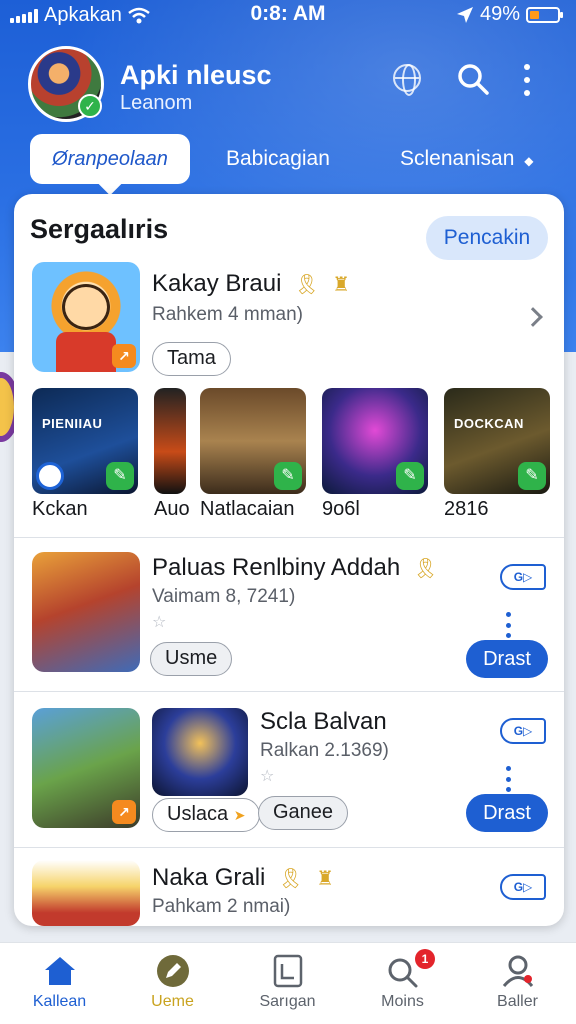 The height and width of the screenshot is (1024, 576). I want to click on nav-item-2: Sarıgan, so click(287, 983).